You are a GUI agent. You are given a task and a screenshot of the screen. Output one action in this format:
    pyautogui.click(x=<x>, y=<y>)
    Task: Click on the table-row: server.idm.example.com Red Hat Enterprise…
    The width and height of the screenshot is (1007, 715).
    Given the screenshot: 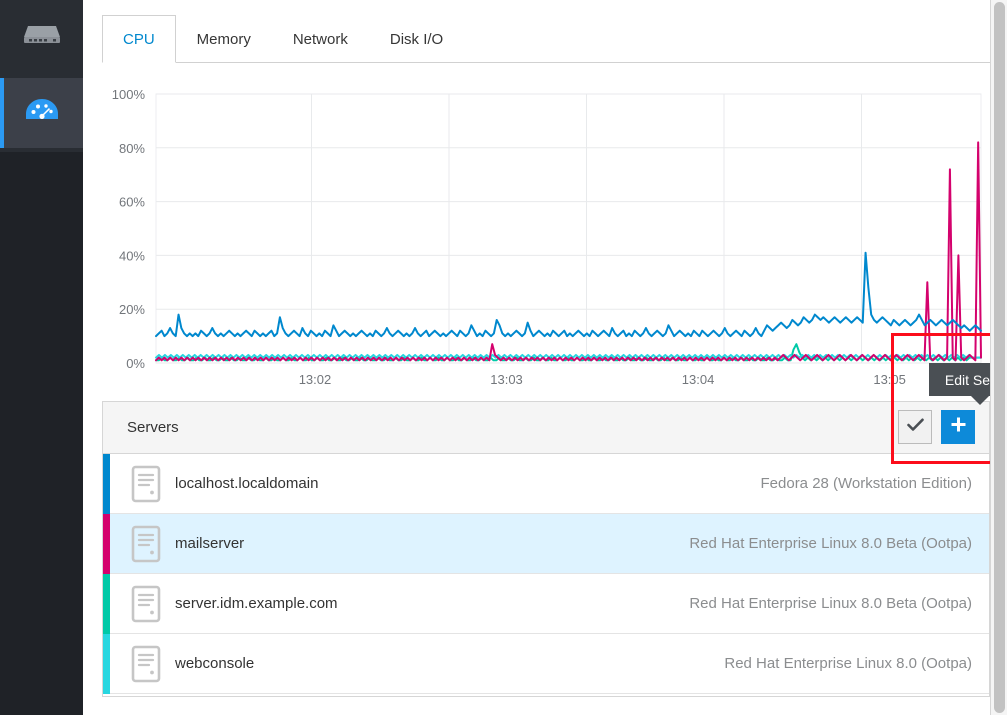 What is the action you would take?
    pyautogui.click(x=546, y=604)
    